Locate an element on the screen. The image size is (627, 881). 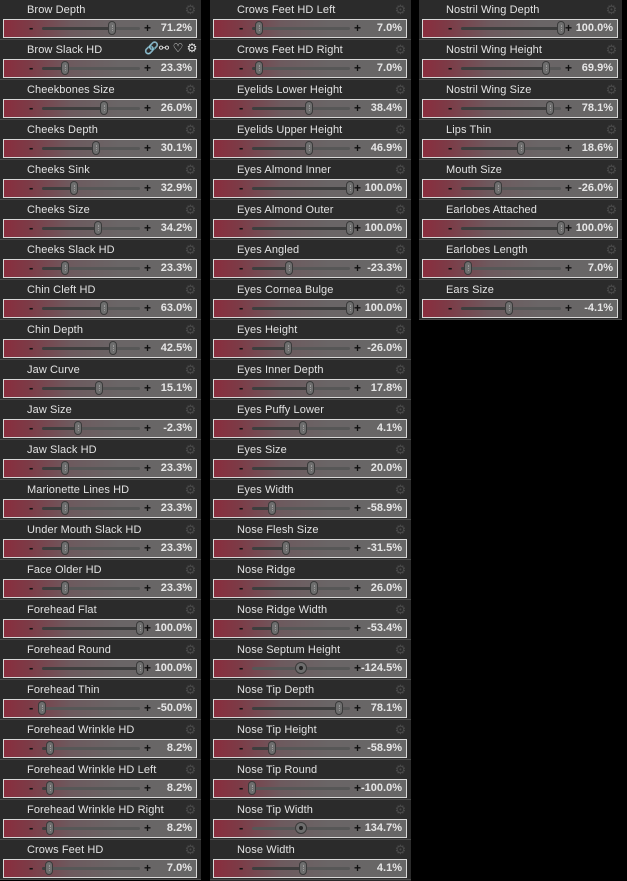
morph-slider-row: Nostril Wing Size ⚙ - +78.1% is located at coordinates (520, 100).